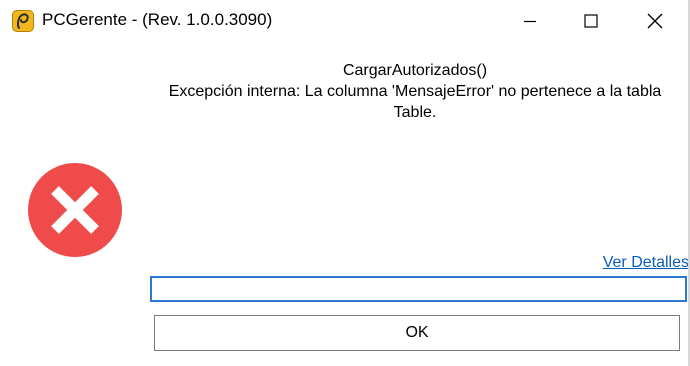 The width and height of the screenshot is (690, 366). I want to click on error-icon, so click(75, 210).